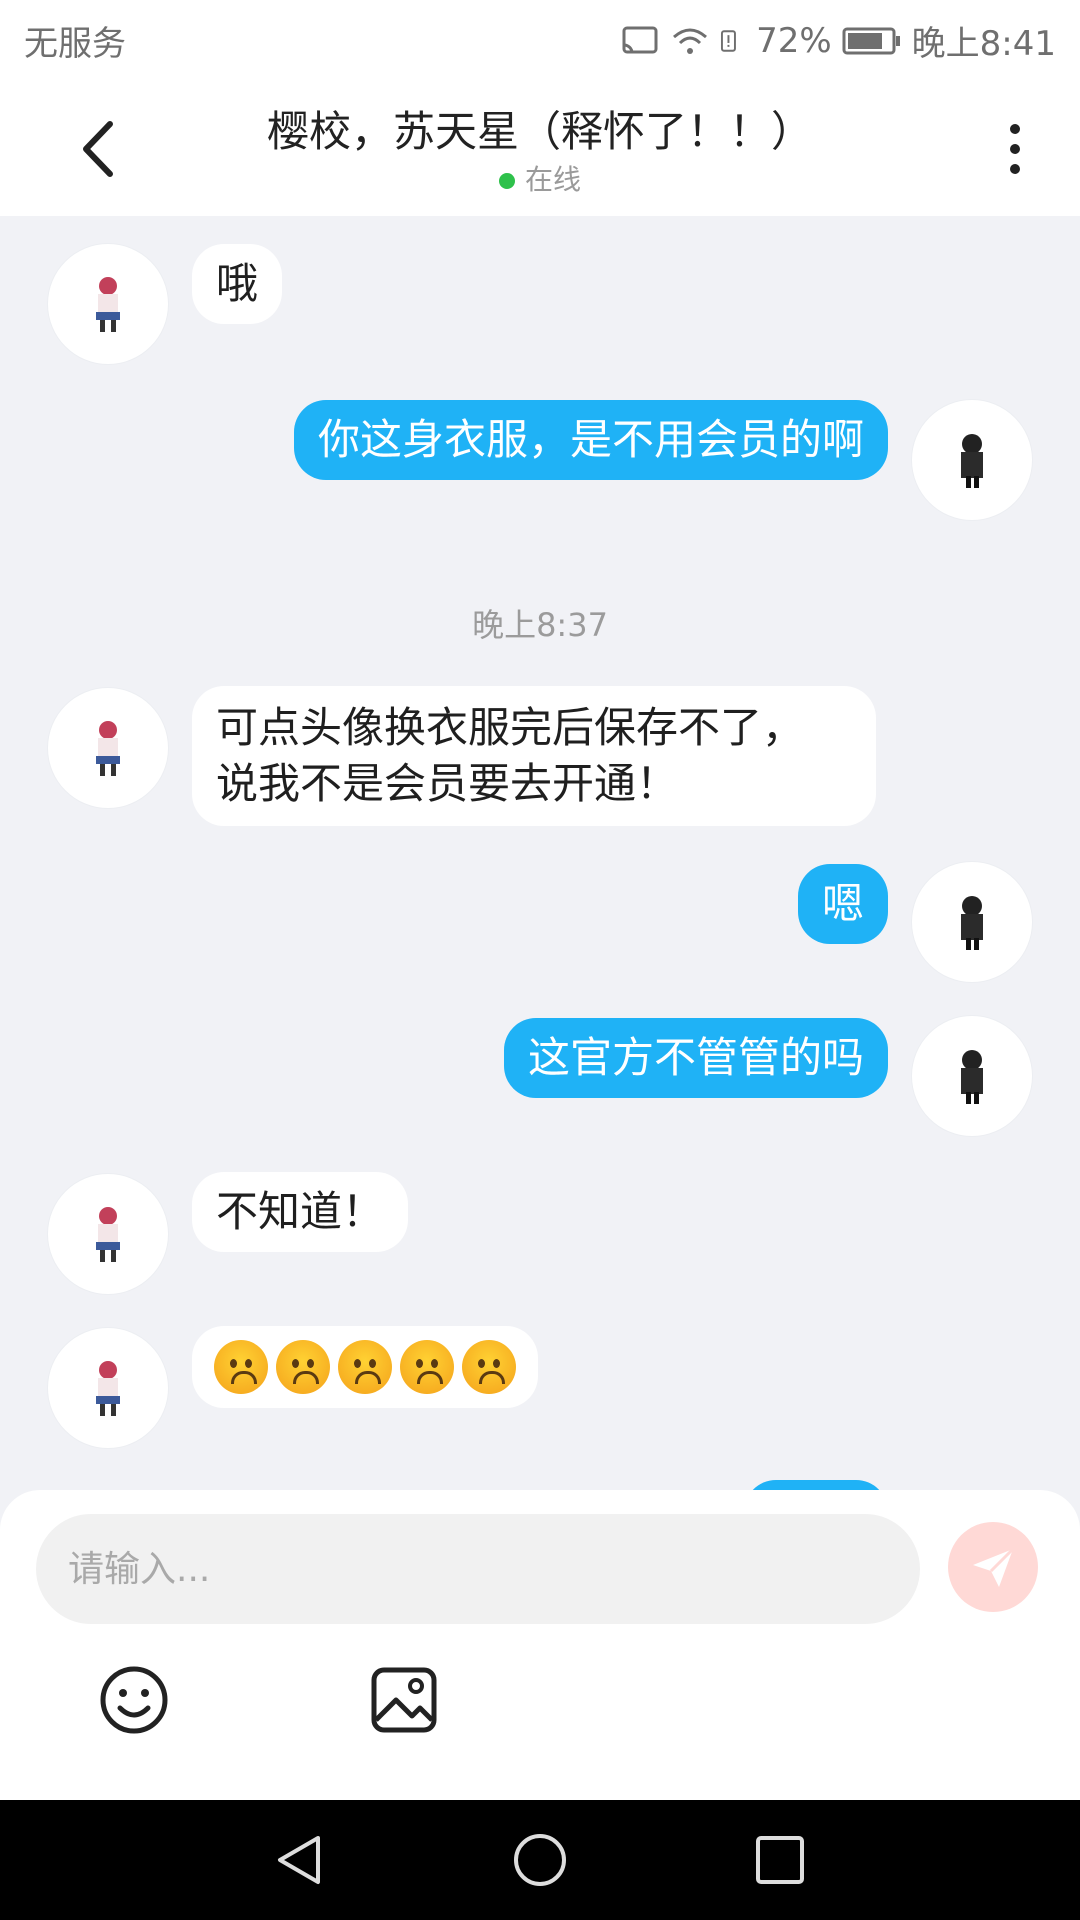 The width and height of the screenshot is (1080, 1920). I want to click on battery-percent: 72%, so click(794, 40).